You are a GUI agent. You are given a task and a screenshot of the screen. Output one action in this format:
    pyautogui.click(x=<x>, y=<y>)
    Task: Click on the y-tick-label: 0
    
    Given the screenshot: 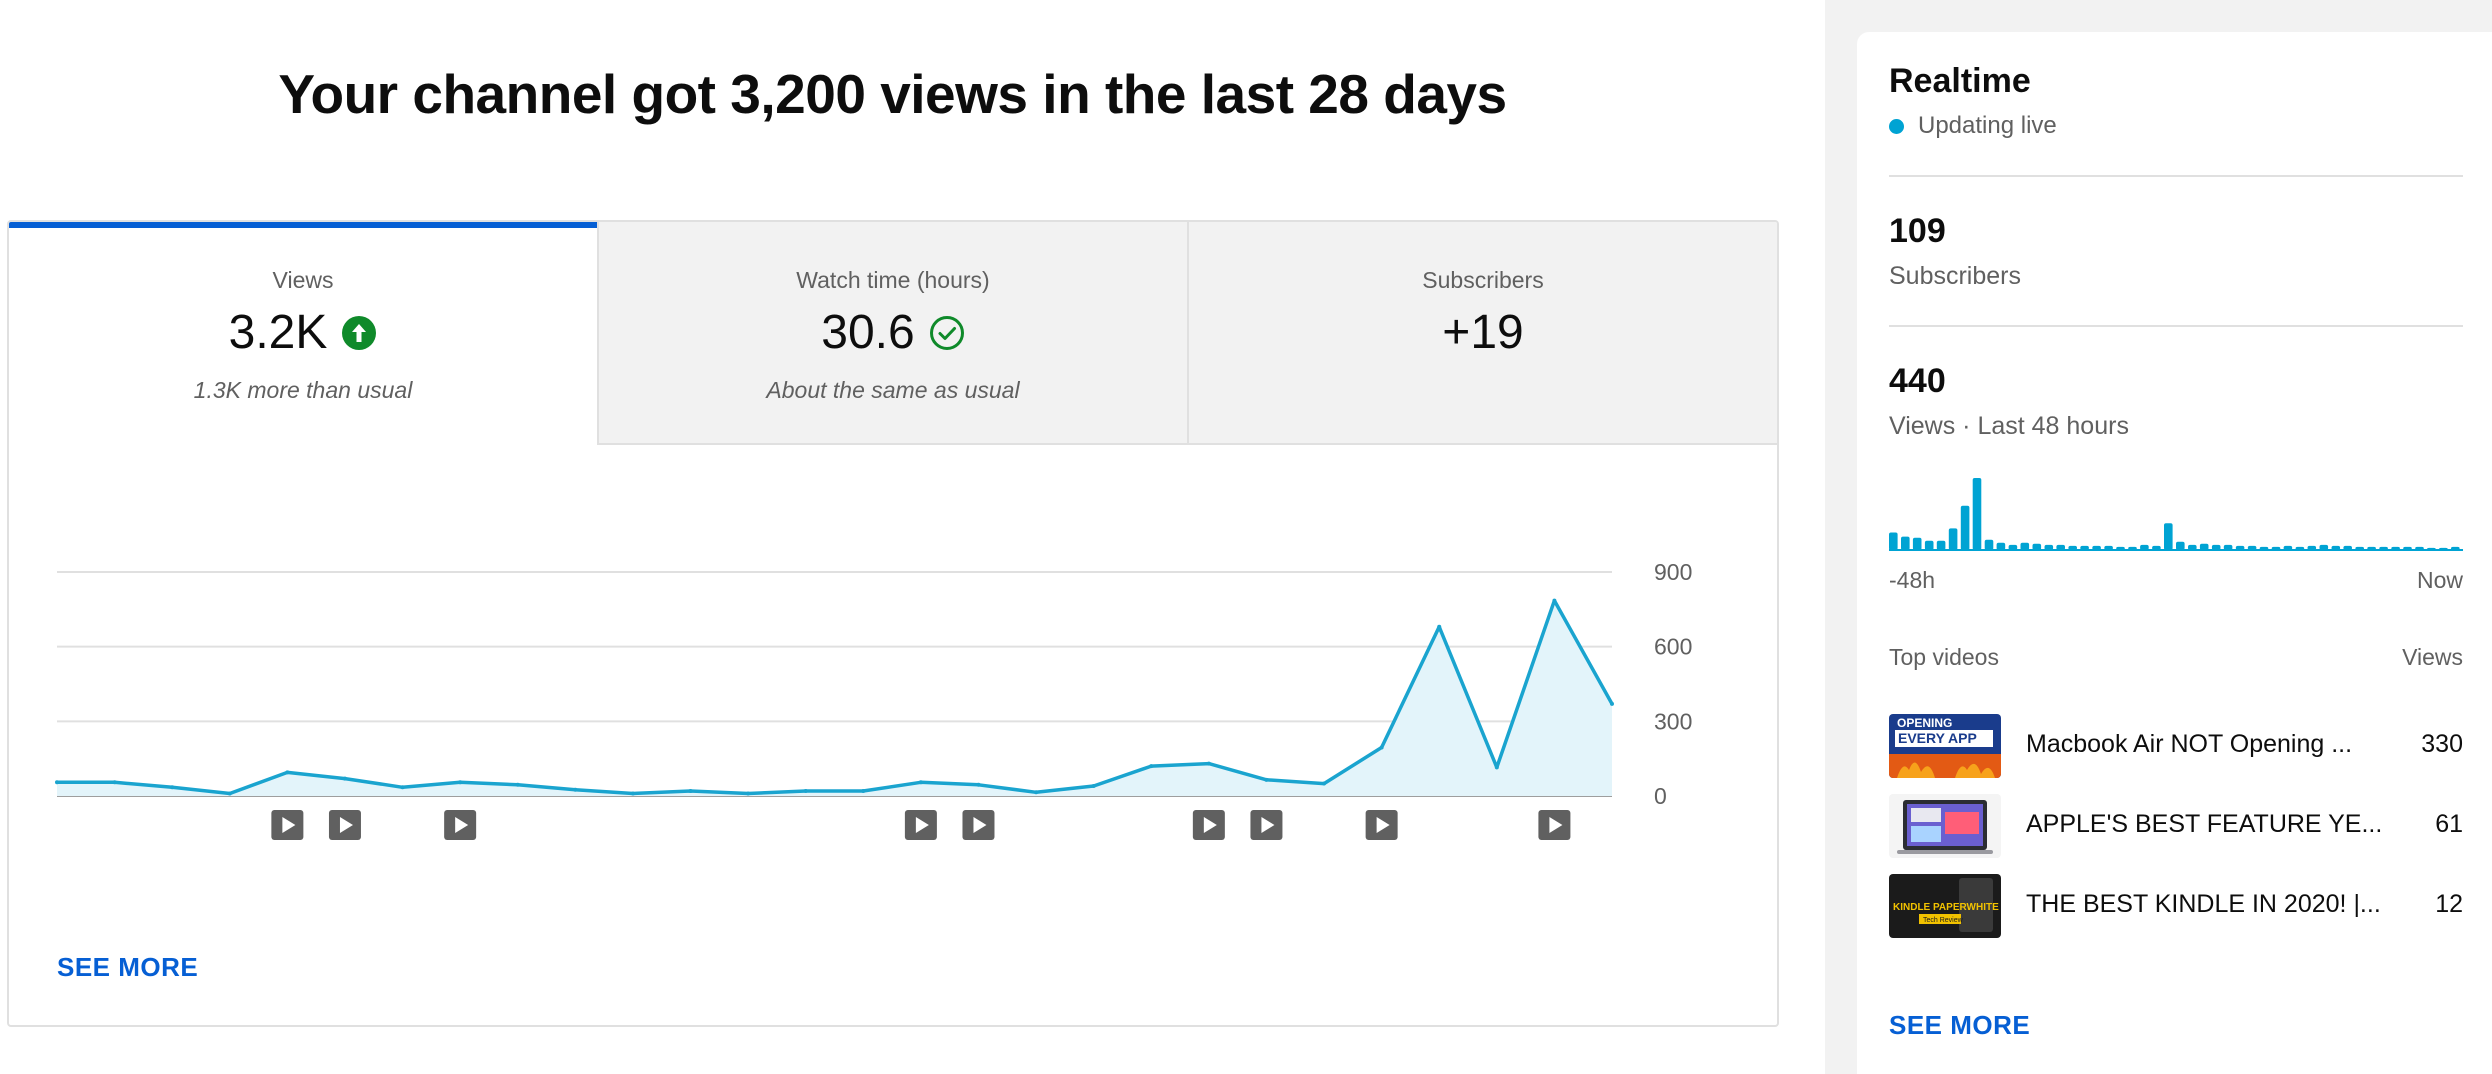 What is the action you would take?
    pyautogui.click(x=1660, y=796)
    